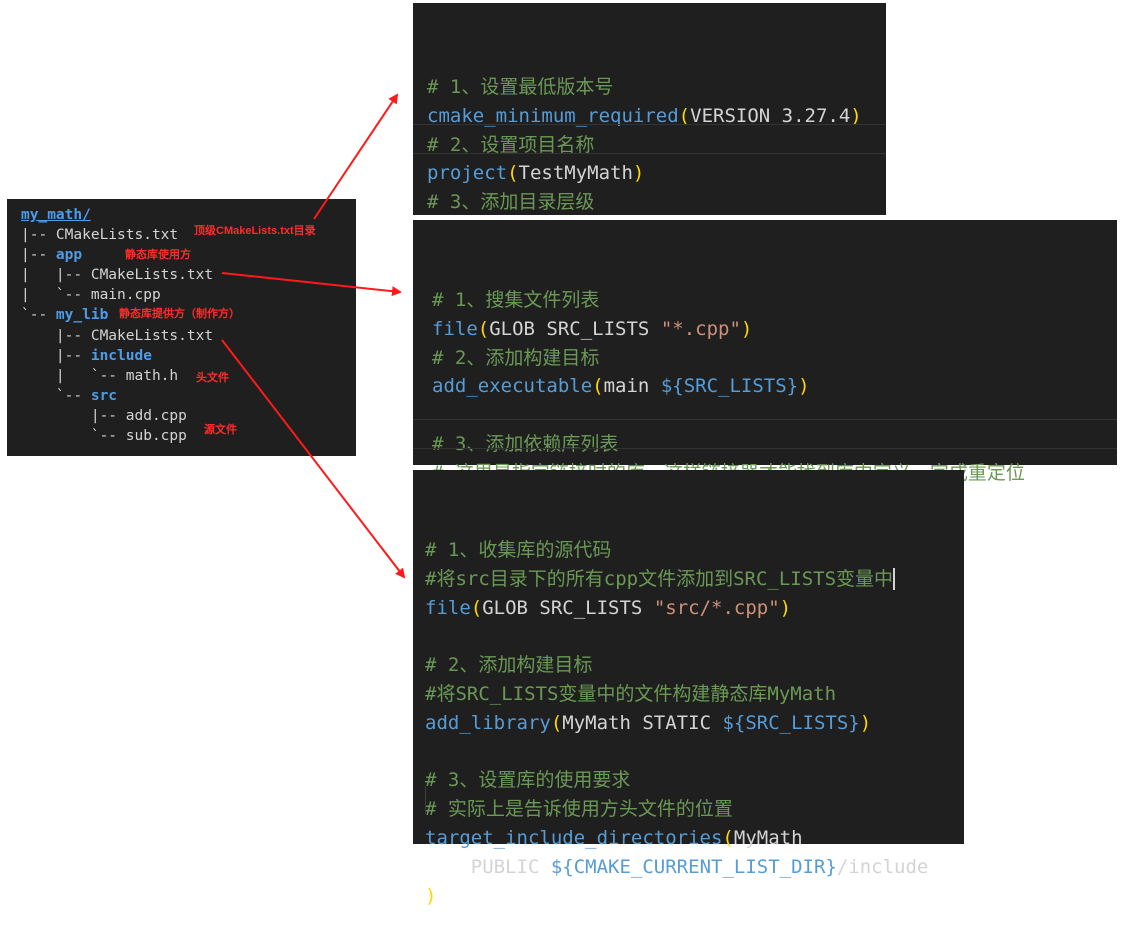 Image resolution: width=1123 pixels, height=932 pixels. What do you see at coordinates (313, 336) in the screenshot?
I see `arrows-layer` at bounding box center [313, 336].